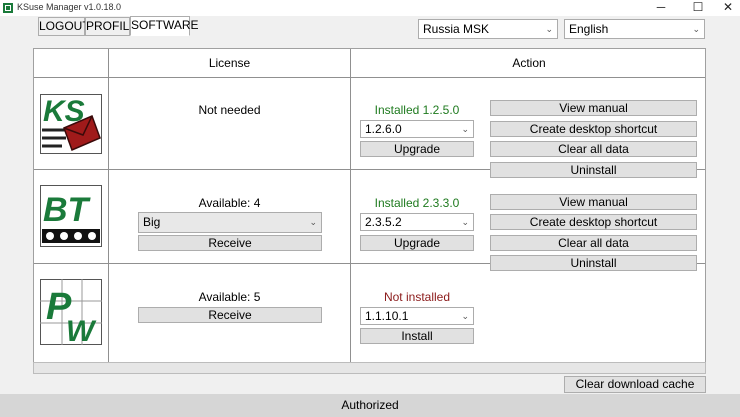  Describe the element at coordinates (593, 129) in the screenshot. I see `ks-create-shortcut-button: Create desktop shortcut` at that location.